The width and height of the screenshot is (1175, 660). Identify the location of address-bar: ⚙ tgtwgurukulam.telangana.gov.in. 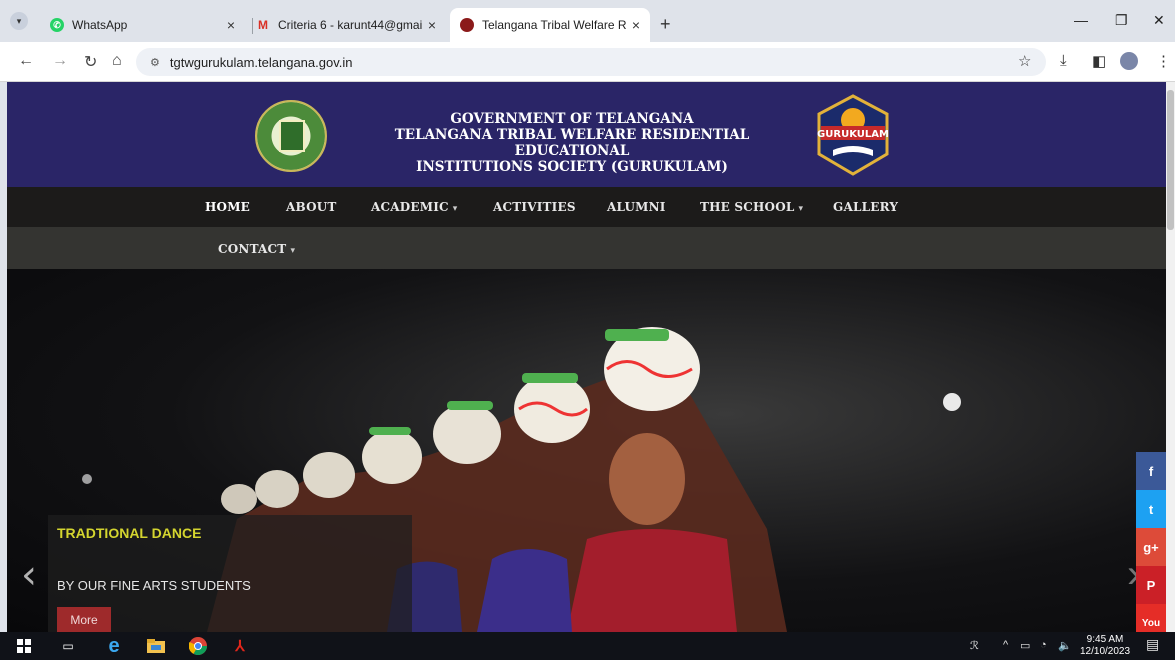
(591, 62).